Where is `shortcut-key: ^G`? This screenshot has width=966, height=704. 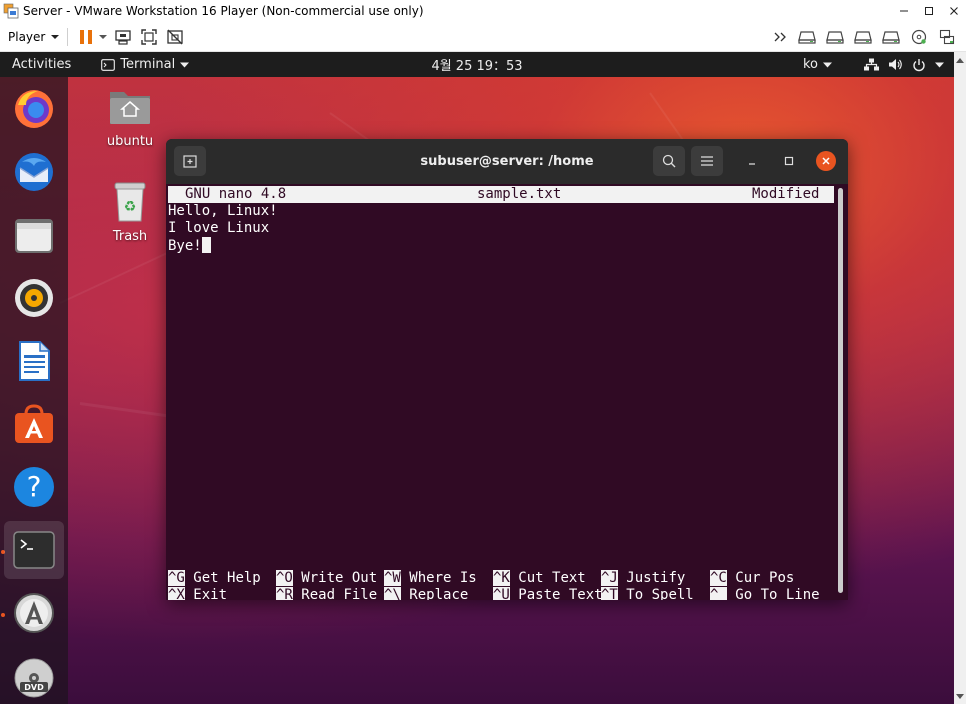 shortcut-key: ^G is located at coordinates (176, 578).